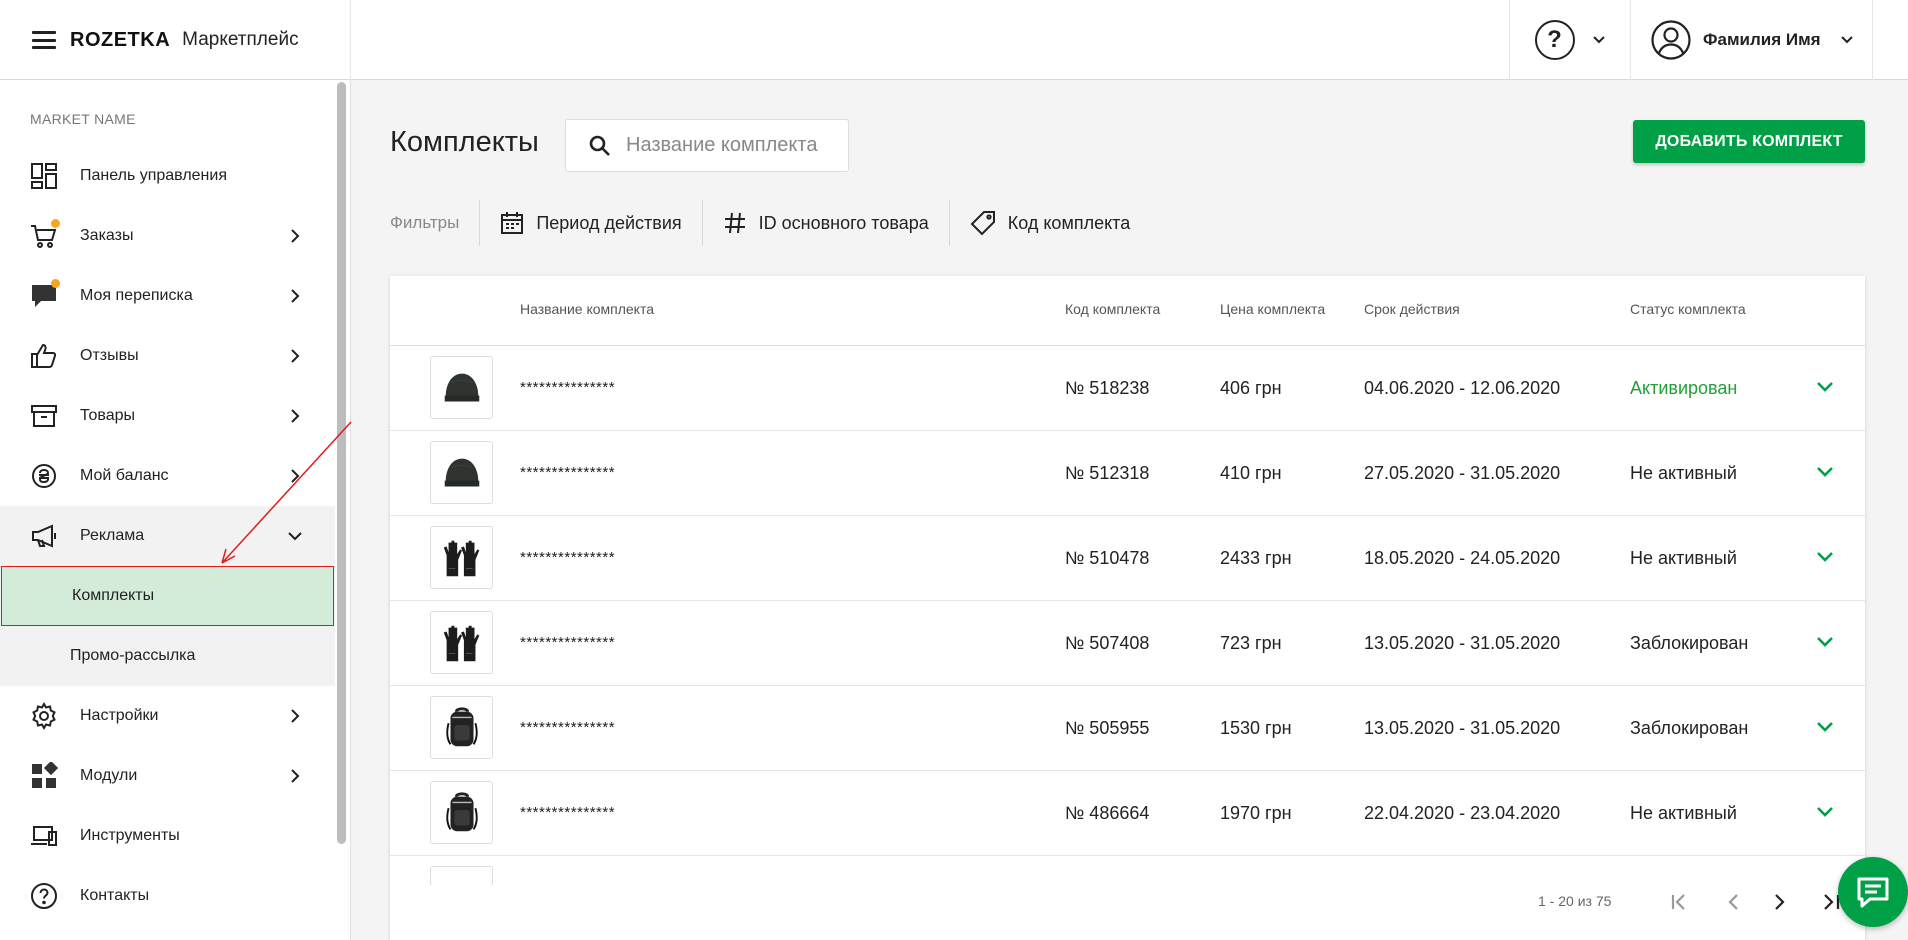  I want to click on filters-label: Фильтры, so click(425, 222).